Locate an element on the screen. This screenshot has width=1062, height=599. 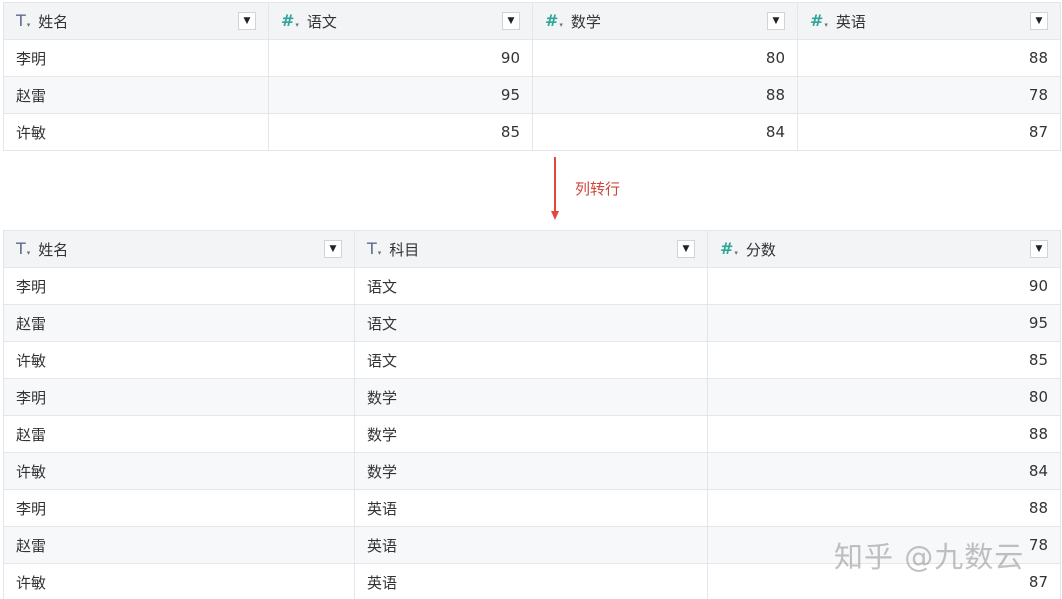
table-row: 赵雷 数学 88 is located at coordinates (532, 434).